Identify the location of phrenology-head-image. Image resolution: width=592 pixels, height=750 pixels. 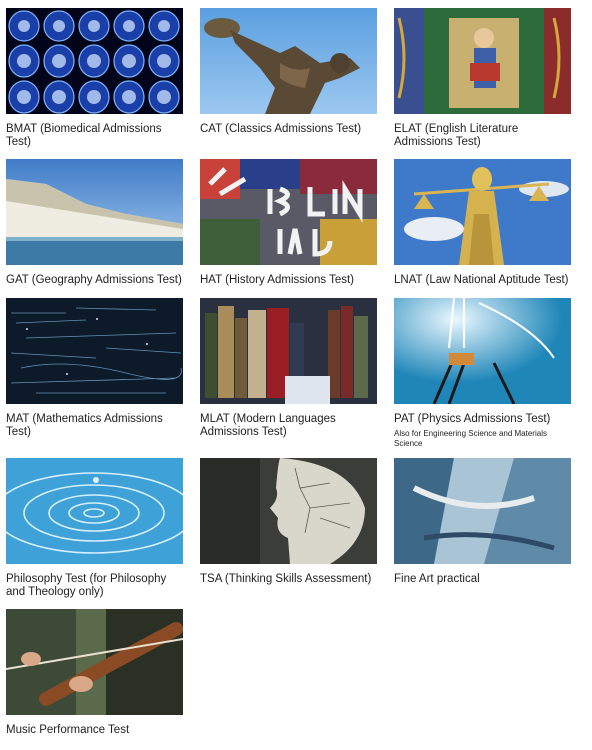
(288, 511).